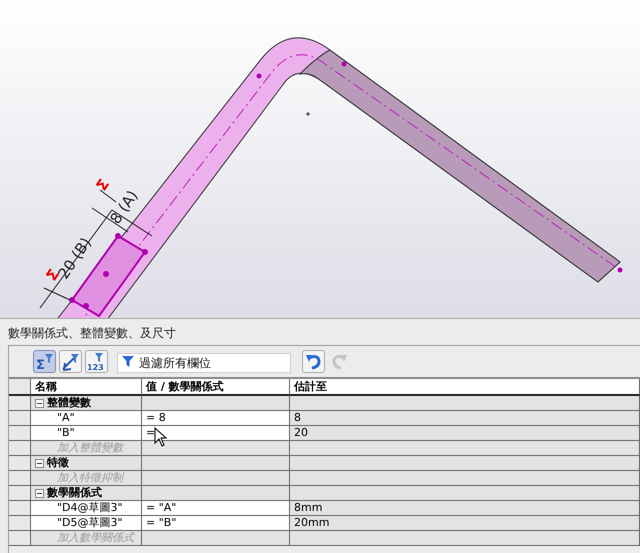 The width and height of the screenshot is (640, 553). I want to click on table-cell: 20mm, so click(465, 523).